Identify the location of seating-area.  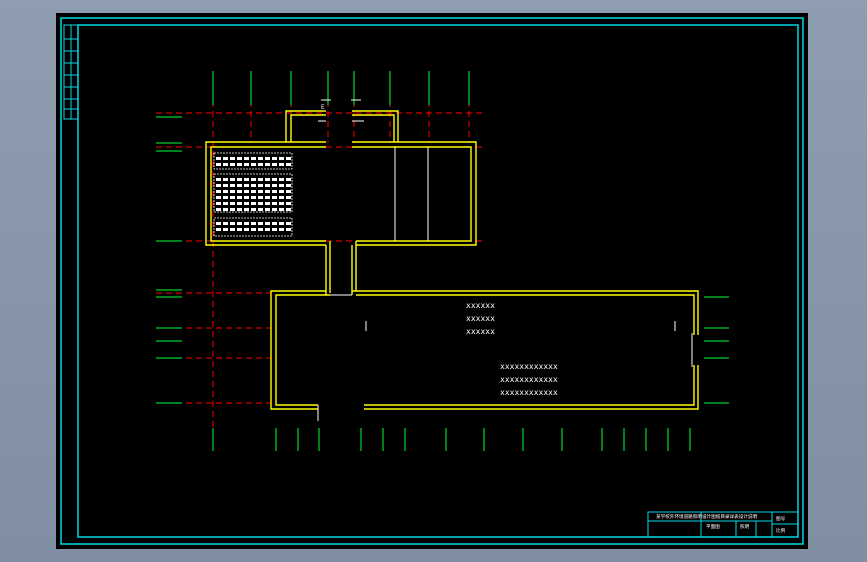
(253, 194).